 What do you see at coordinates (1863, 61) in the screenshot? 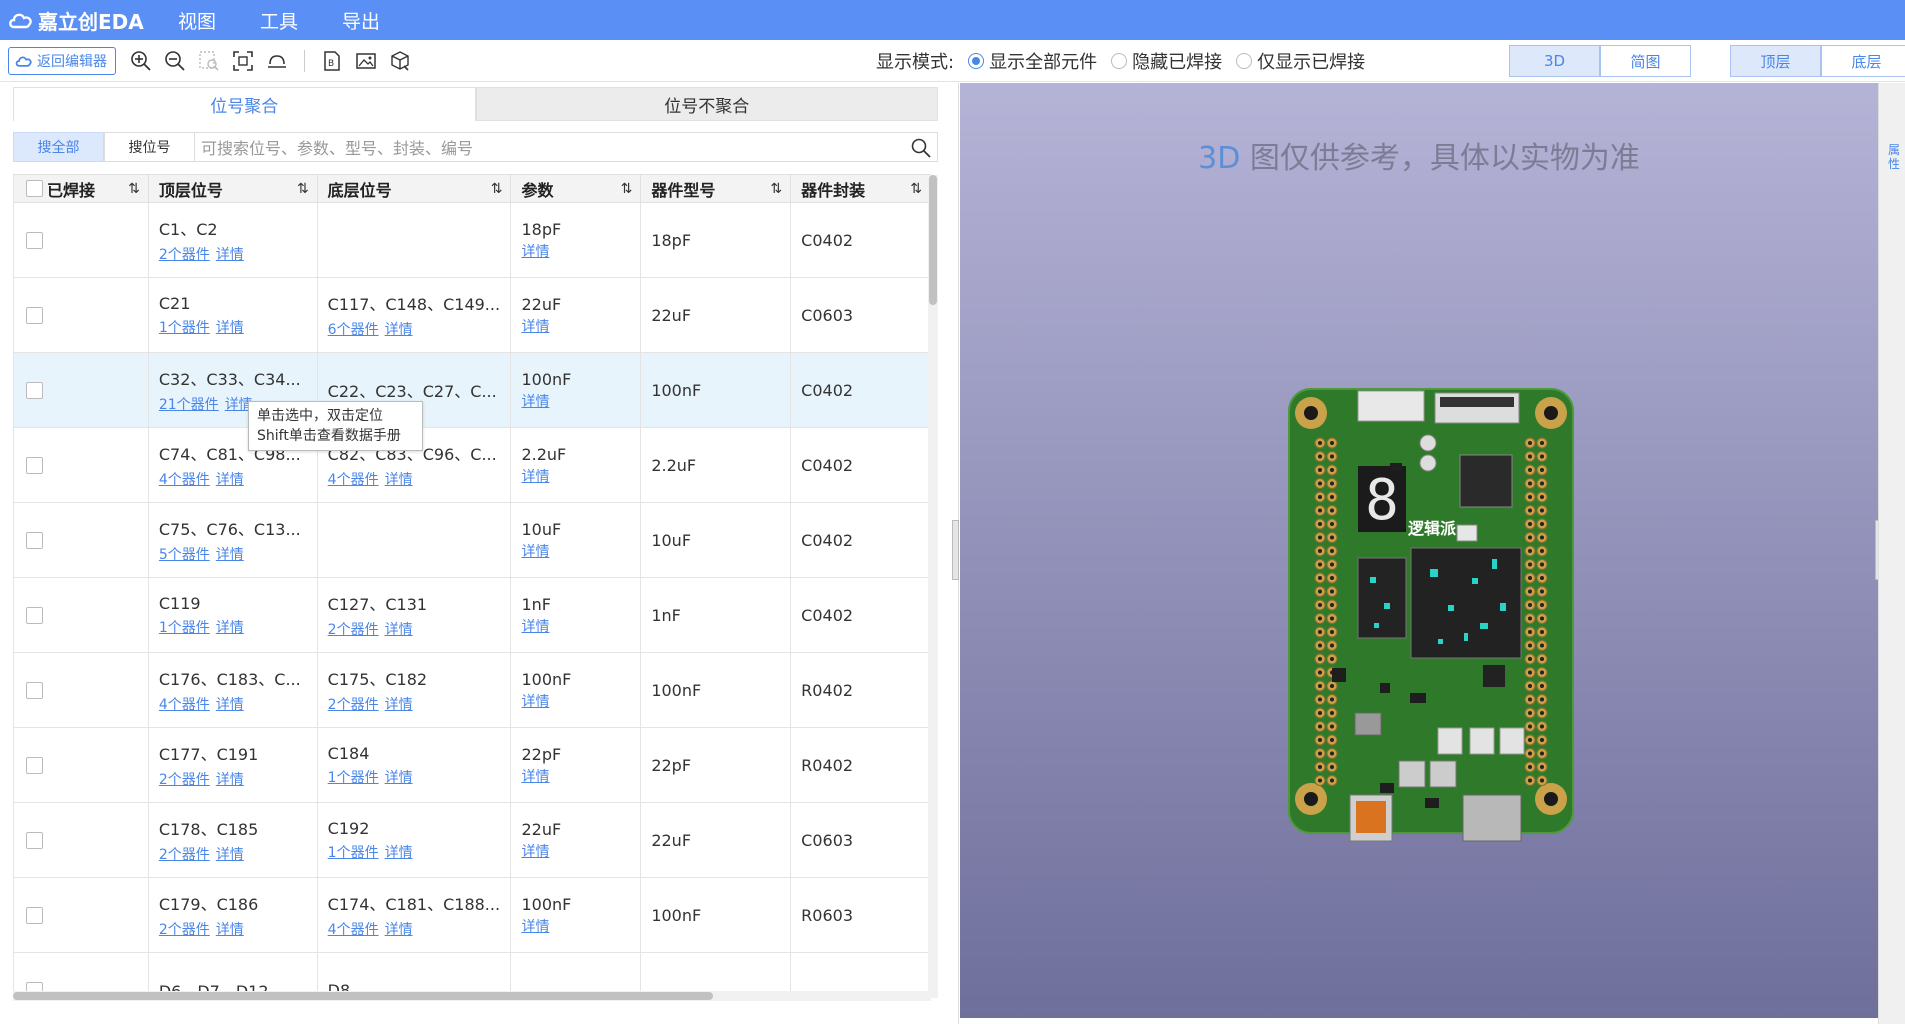
I see `bottom-layer-button: 底层` at bounding box center [1863, 61].